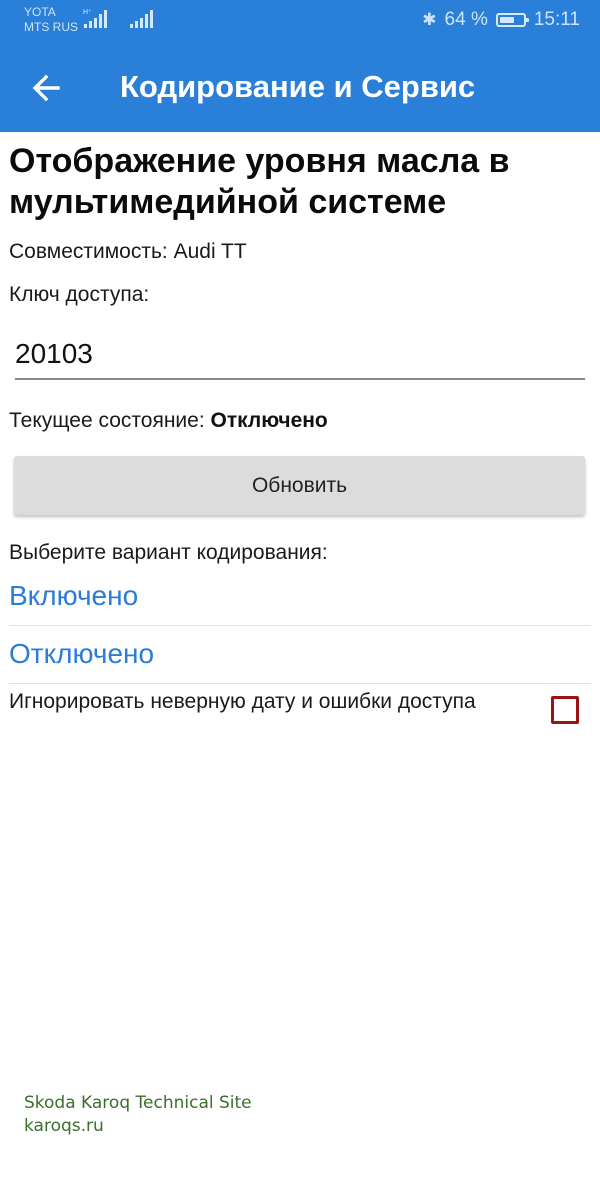 This screenshot has height=1200, width=600. I want to click on battery-fill, so click(506, 20).